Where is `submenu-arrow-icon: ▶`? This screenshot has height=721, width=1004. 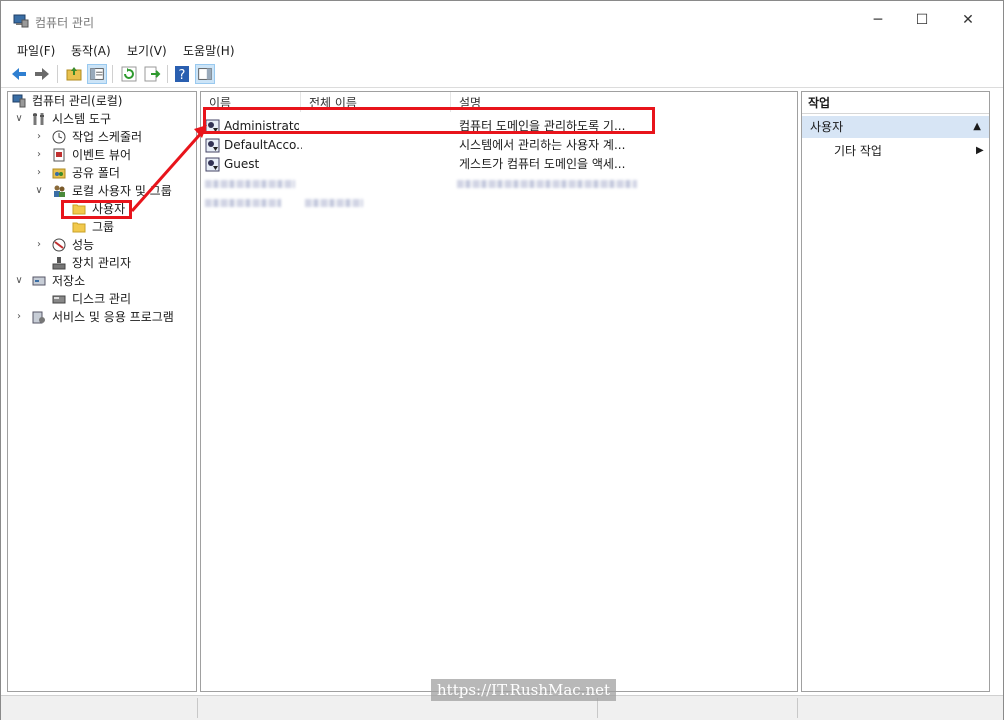
submenu-arrow-icon: ▶ is located at coordinates (980, 150).